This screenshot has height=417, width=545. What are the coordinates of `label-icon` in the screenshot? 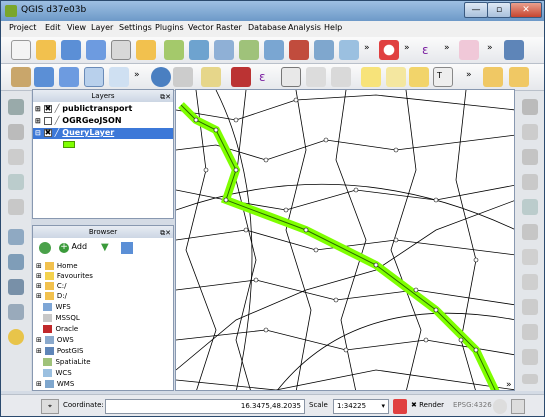 It's located at (493, 77).